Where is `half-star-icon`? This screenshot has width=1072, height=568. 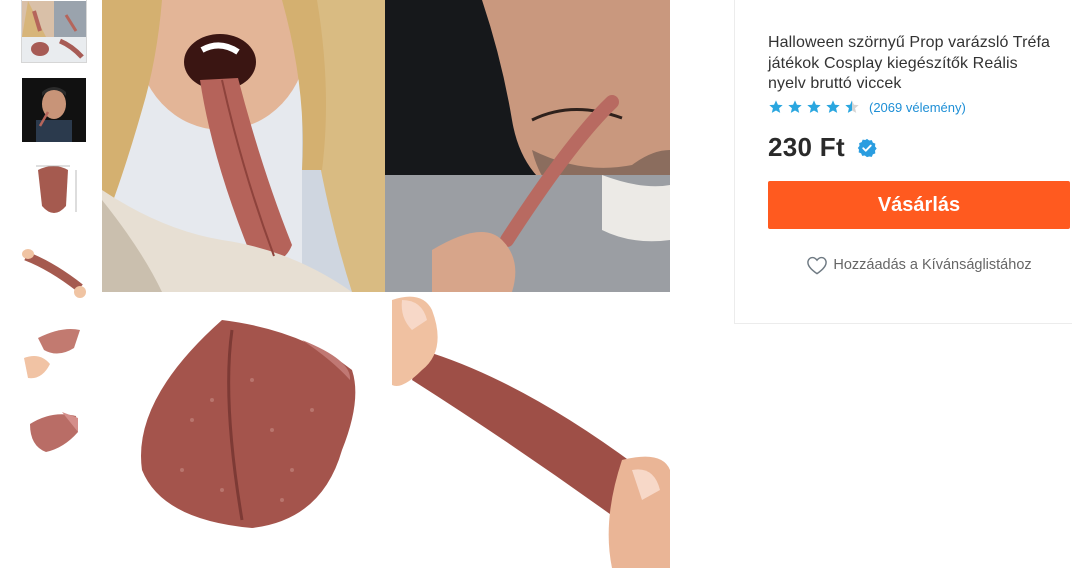 half-star-icon is located at coordinates (852, 106).